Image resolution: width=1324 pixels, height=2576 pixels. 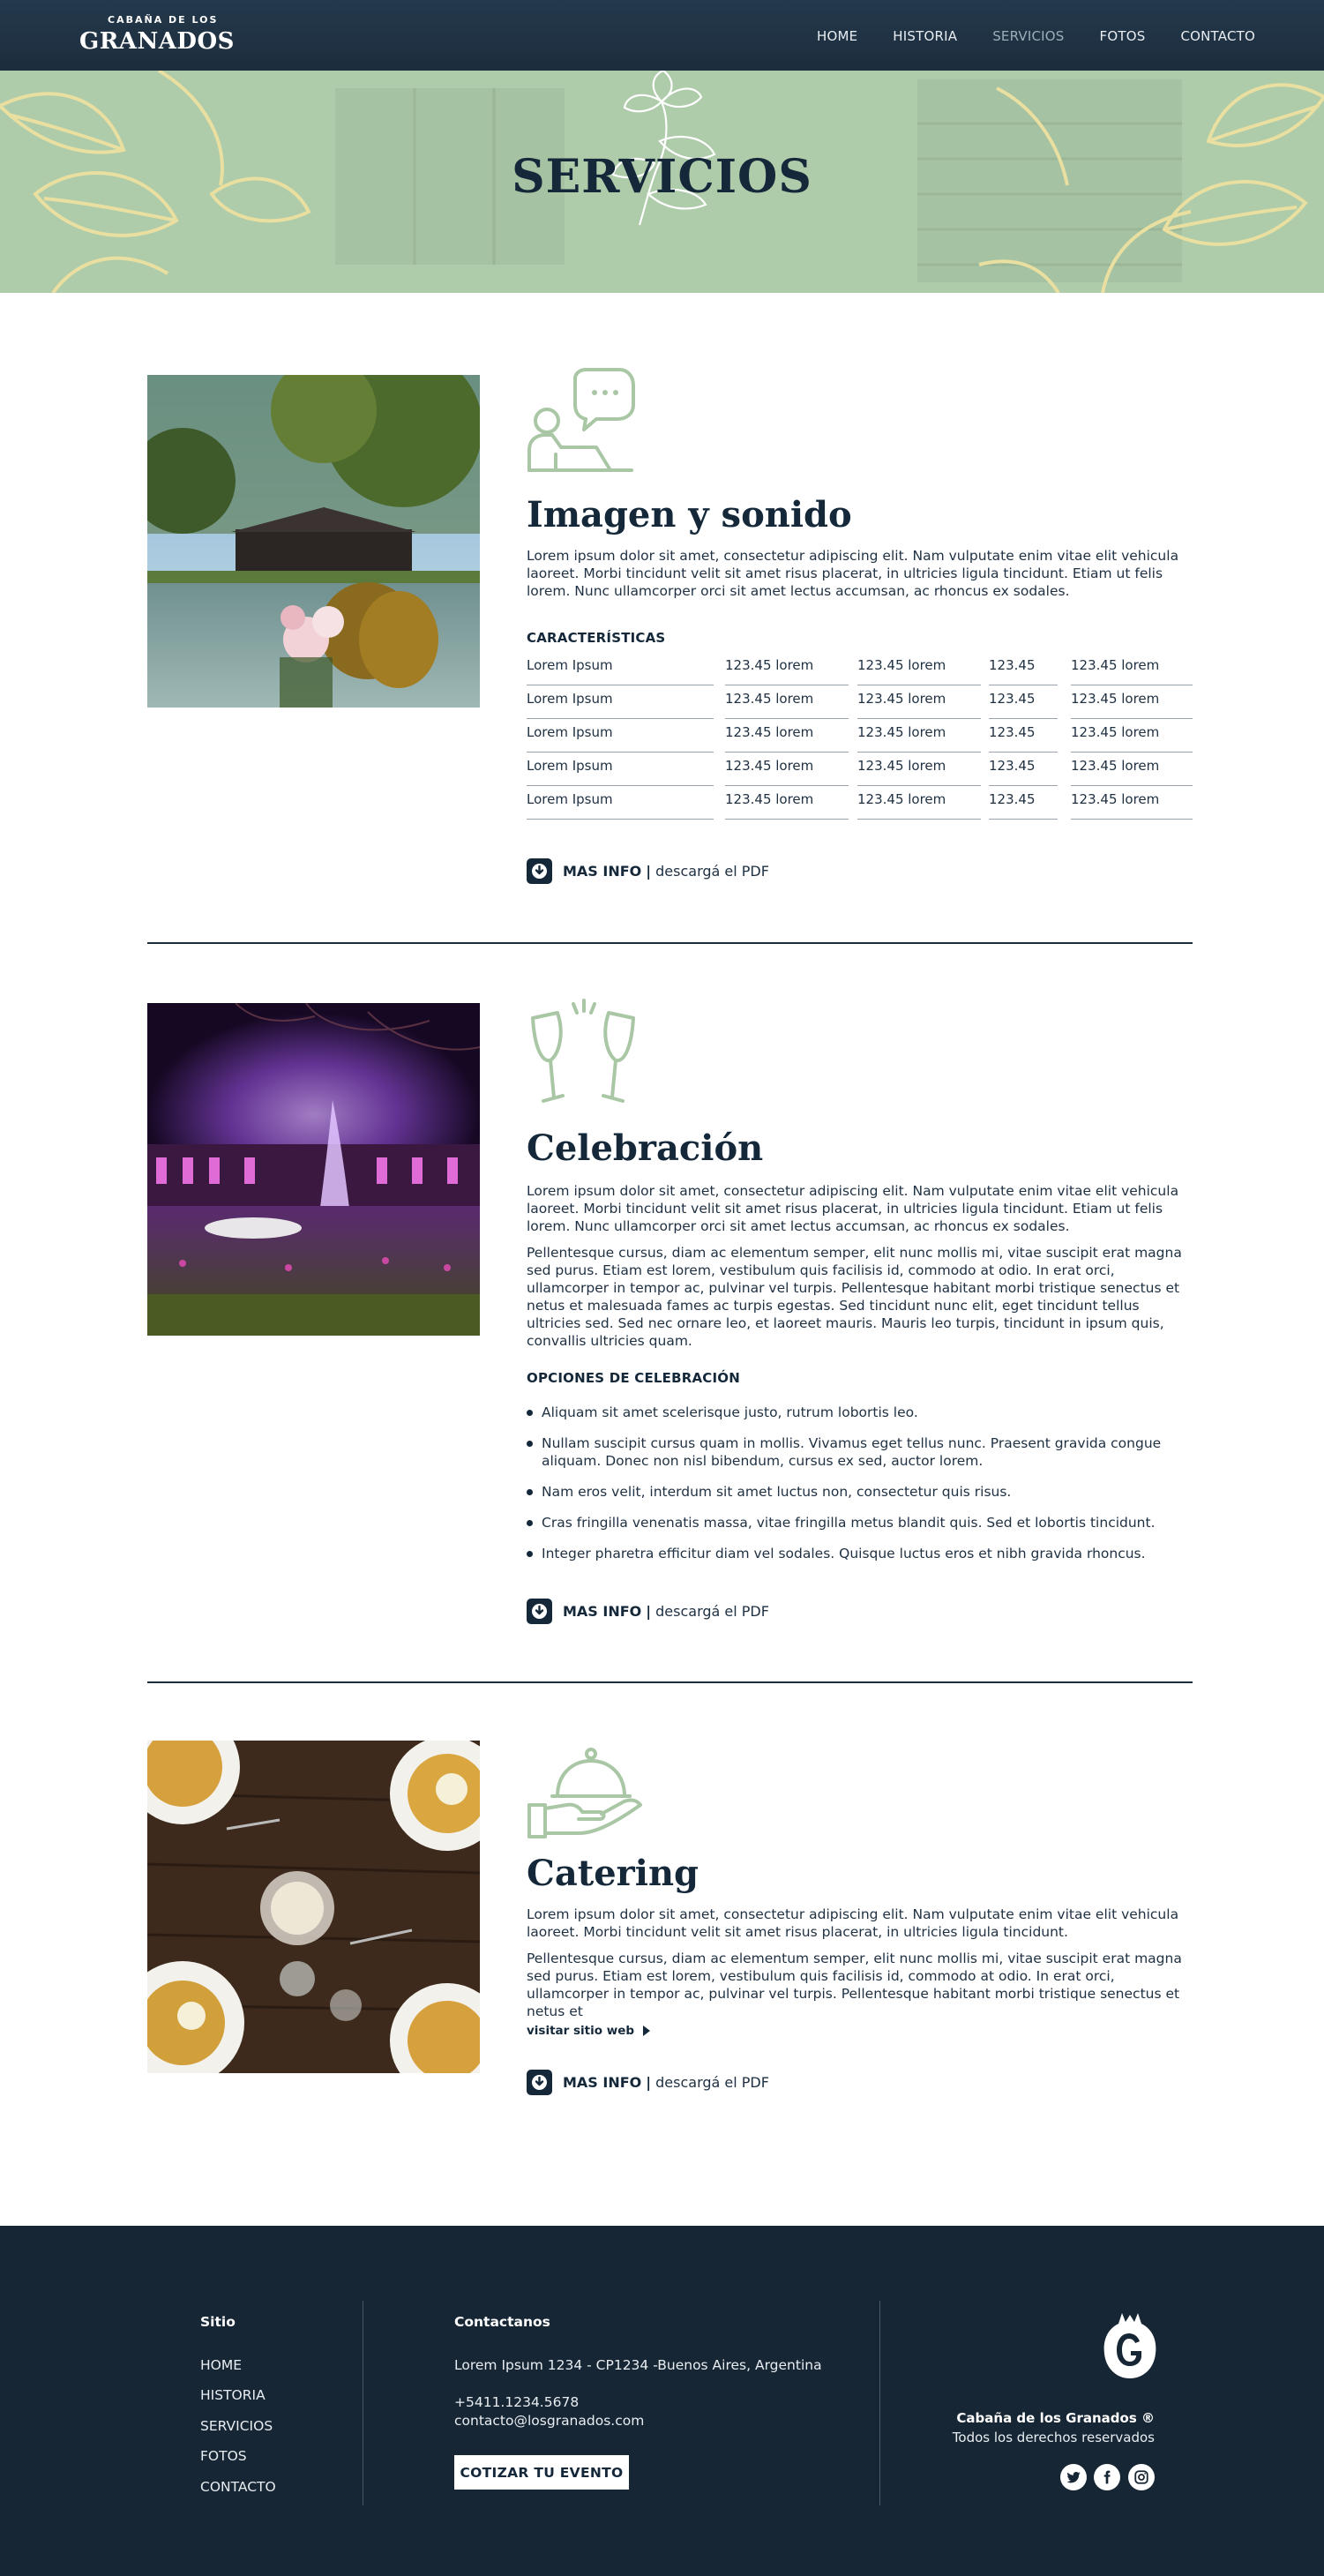 What do you see at coordinates (1028, 36) in the screenshot?
I see `nav-servicios: SERVICIOS` at bounding box center [1028, 36].